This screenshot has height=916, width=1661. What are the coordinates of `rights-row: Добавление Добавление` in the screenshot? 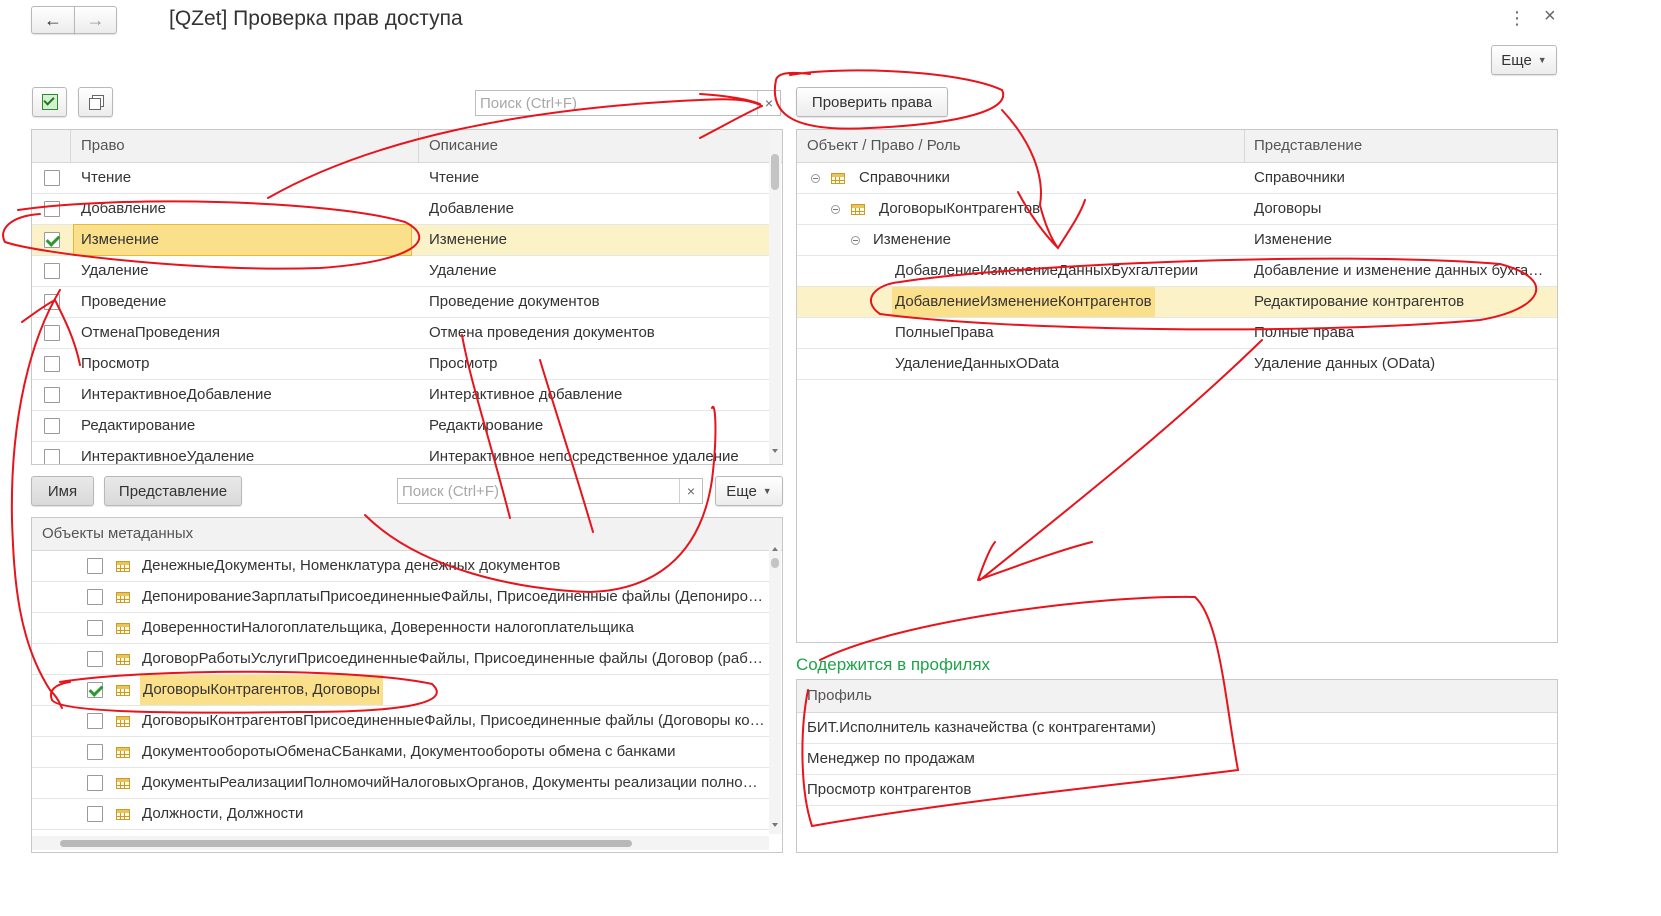 It's located at (400, 209).